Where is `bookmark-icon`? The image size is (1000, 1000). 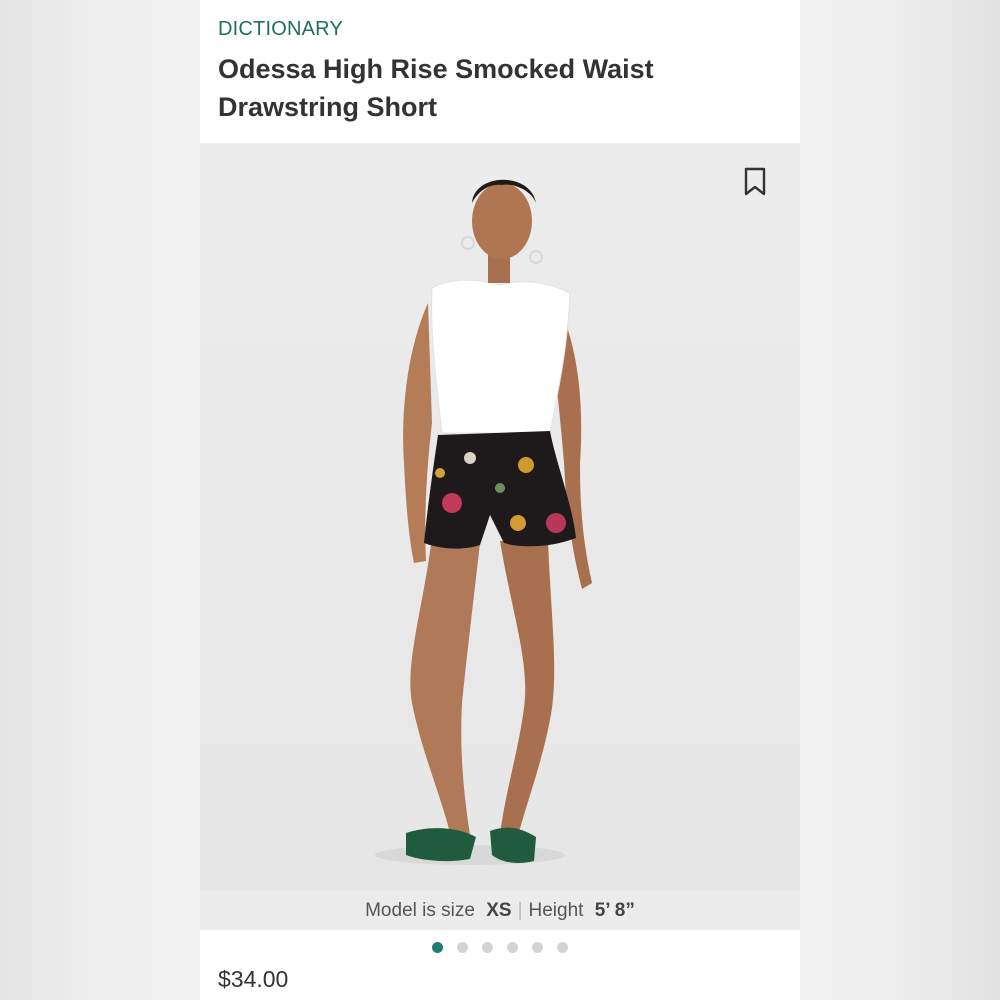
bookmark-icon is located at coordinates (755, 182).